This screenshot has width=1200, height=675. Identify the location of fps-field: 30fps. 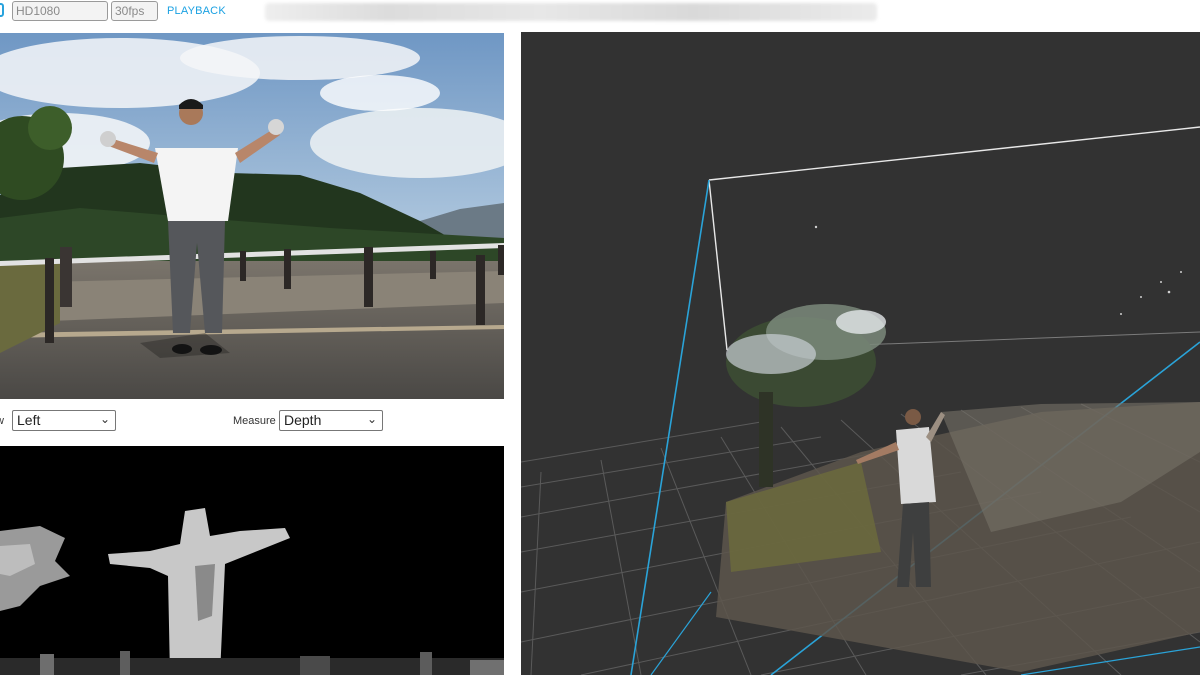
(134, 11).